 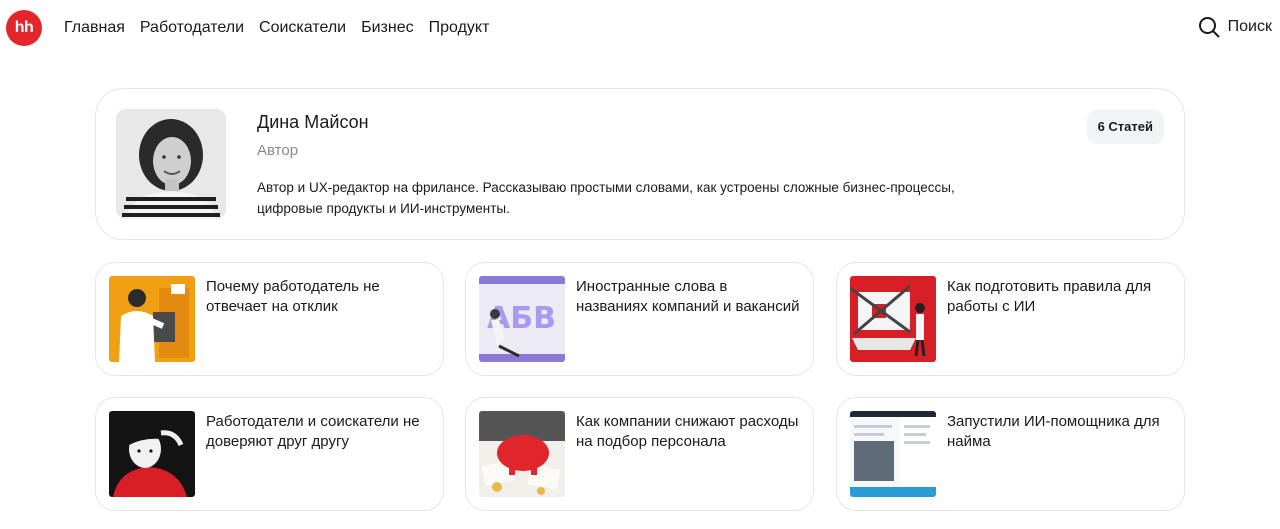 What do you see at coordinates (1209, 27) in the screenshot?
I see `search-icon` at bounding box center [1209, 27].